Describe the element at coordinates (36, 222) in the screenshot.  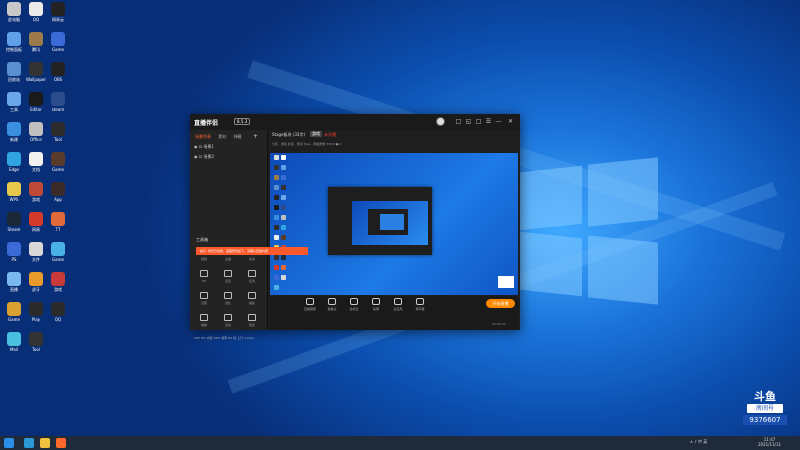
I see `desktop-icon: 网易` at that location.